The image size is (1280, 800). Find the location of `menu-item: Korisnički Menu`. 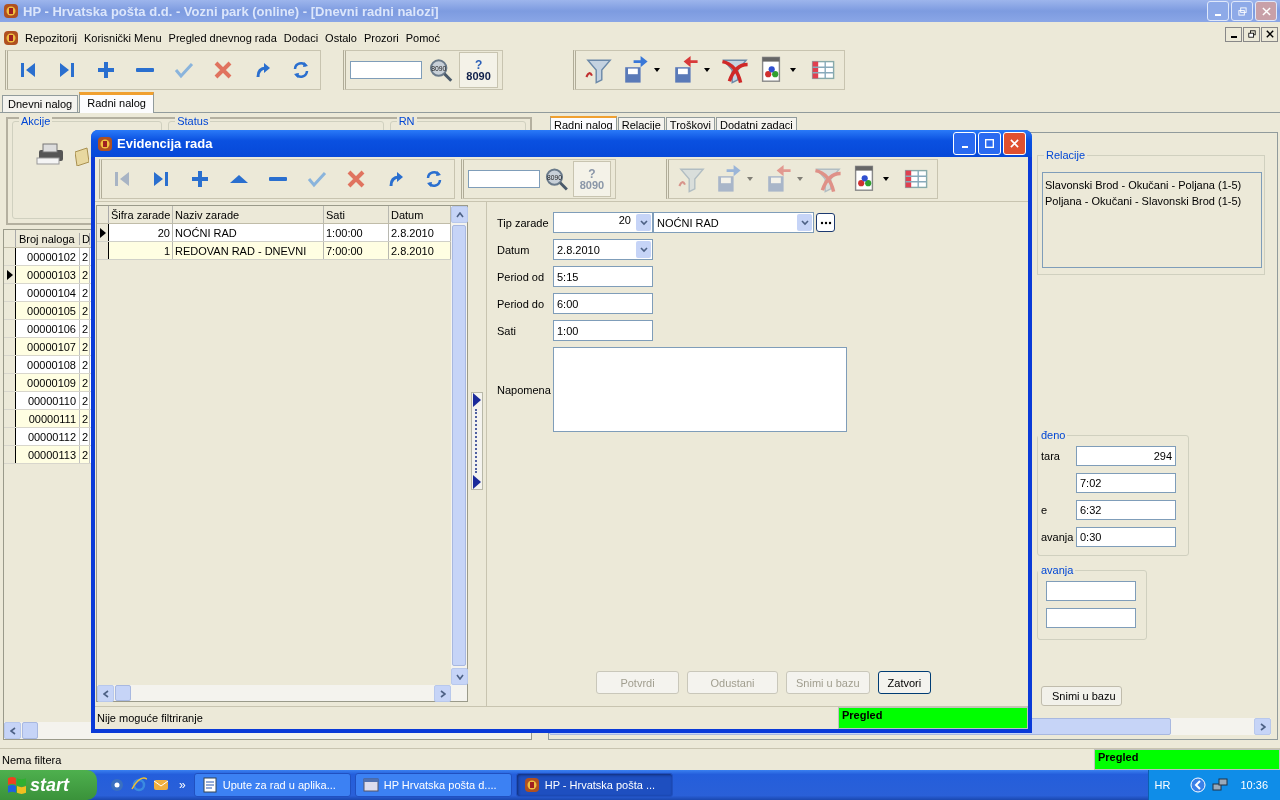

menu-item: Korisnički Menu is located at coordinates (125, 38).